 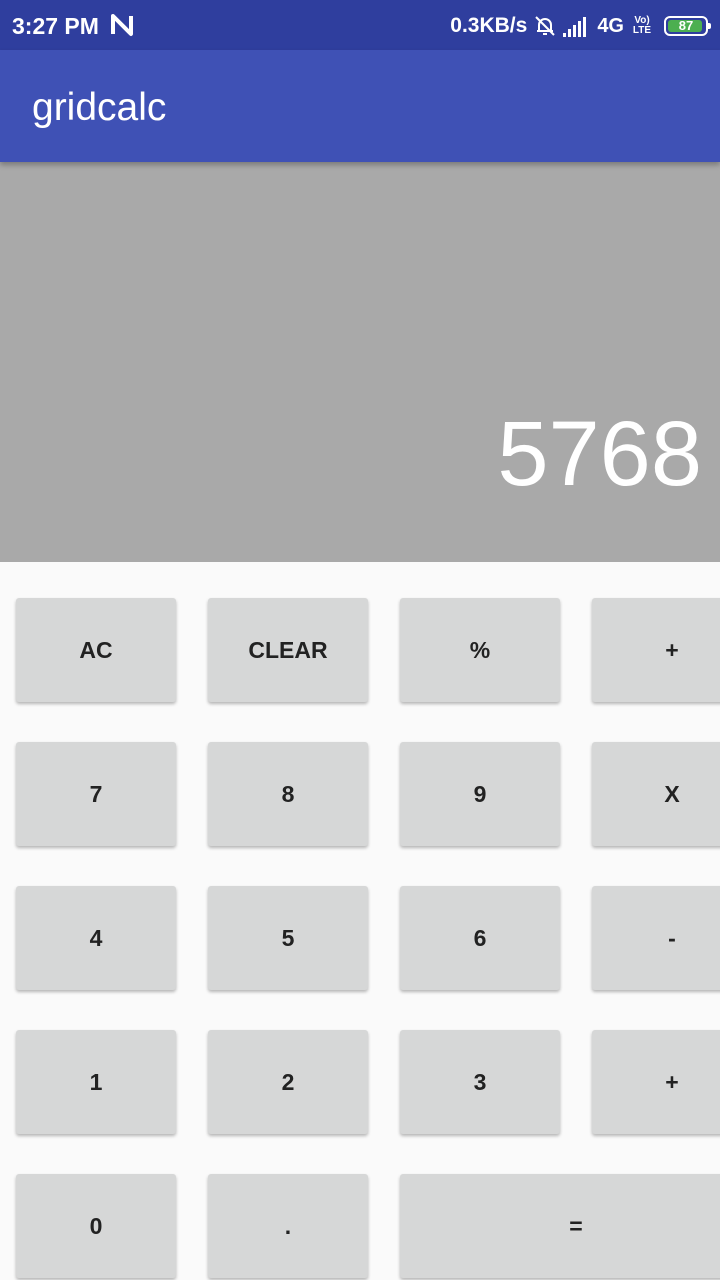 I want to click on volte-indicator: Vo) LTE, so click(x=642, y=26).